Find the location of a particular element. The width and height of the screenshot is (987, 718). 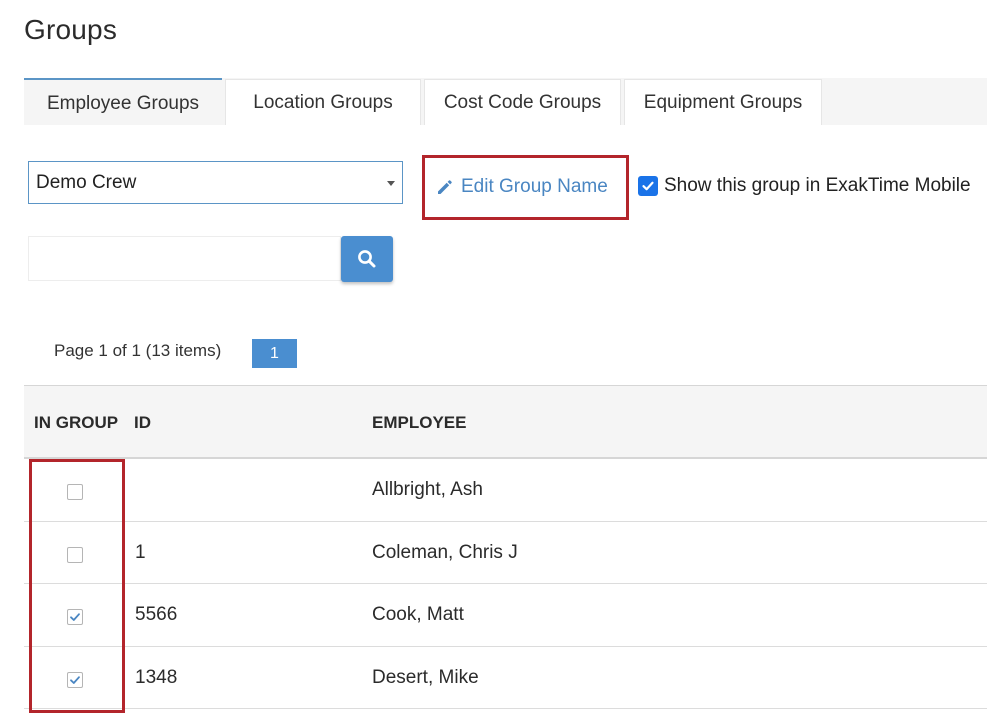

table-header: IN GROUP ID EMPLOYEE is located at coordinates (505, 422).